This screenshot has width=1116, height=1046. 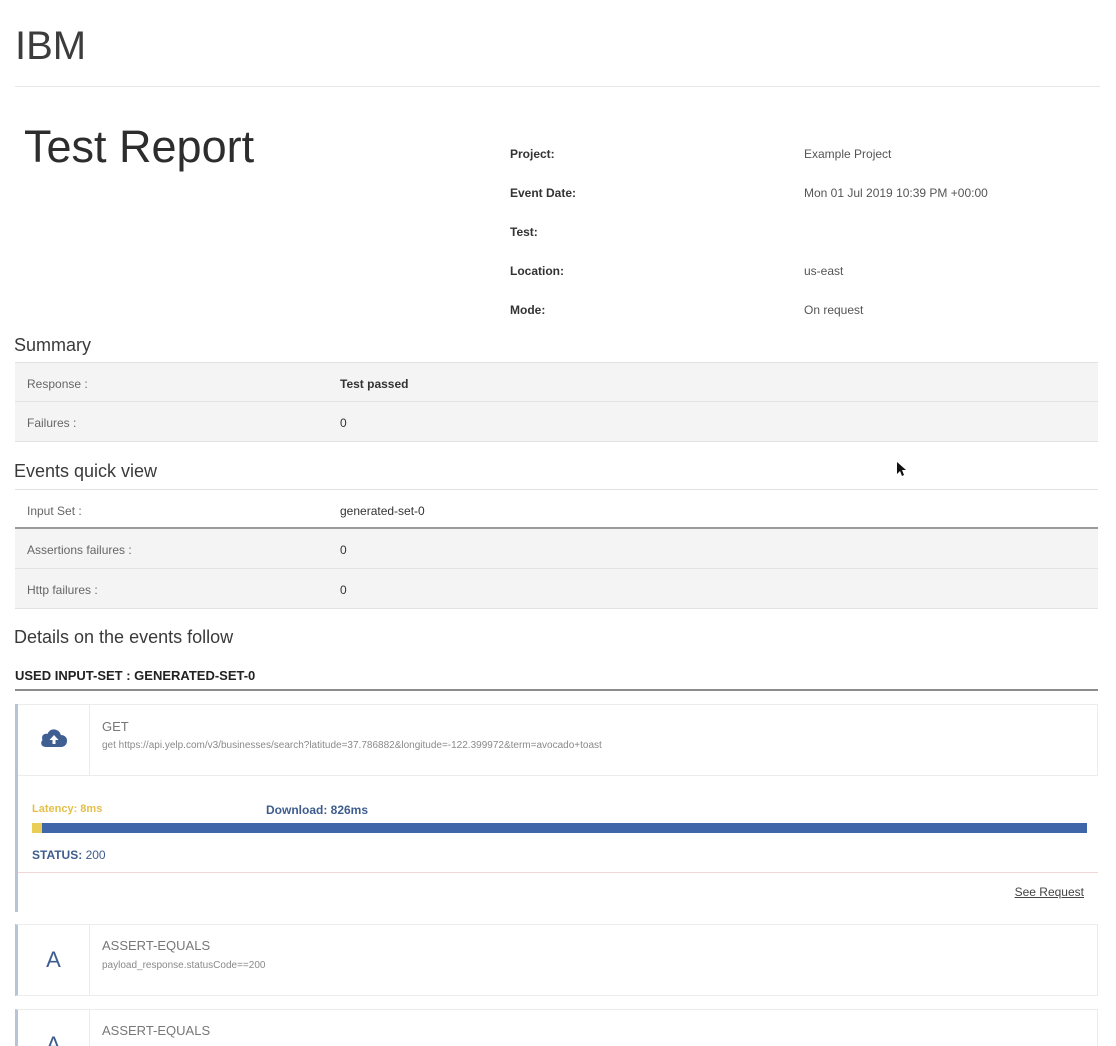 I want to click on timing-divider, so click(x=558, y=872).